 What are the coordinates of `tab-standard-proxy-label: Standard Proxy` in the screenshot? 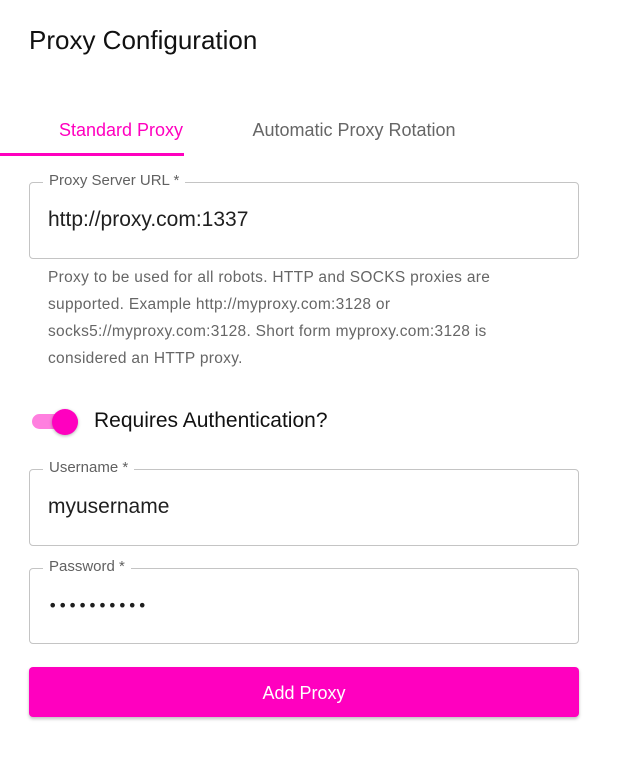 It's located at (121, 129).